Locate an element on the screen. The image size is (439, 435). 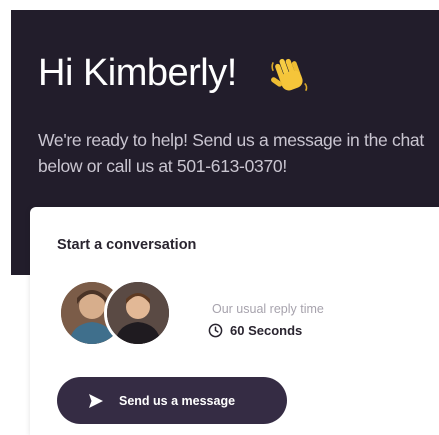
send-message-label: Send us a message is located at coordinates (177, 400).